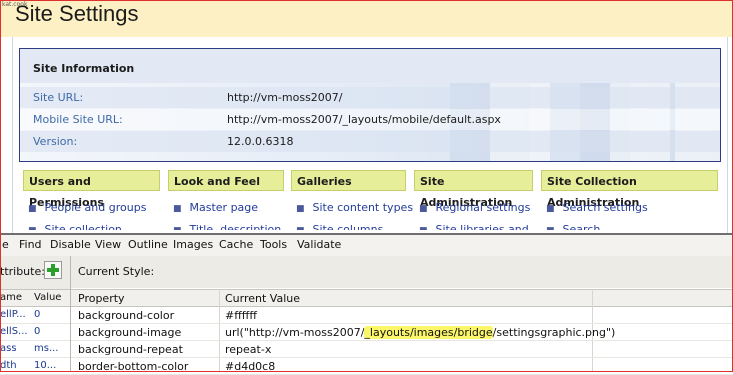 Image resolution: width=733 pixels, height=375 pixels. I want to click on table-row: border-bottom-color #d4d0c8, so click(402, 366).